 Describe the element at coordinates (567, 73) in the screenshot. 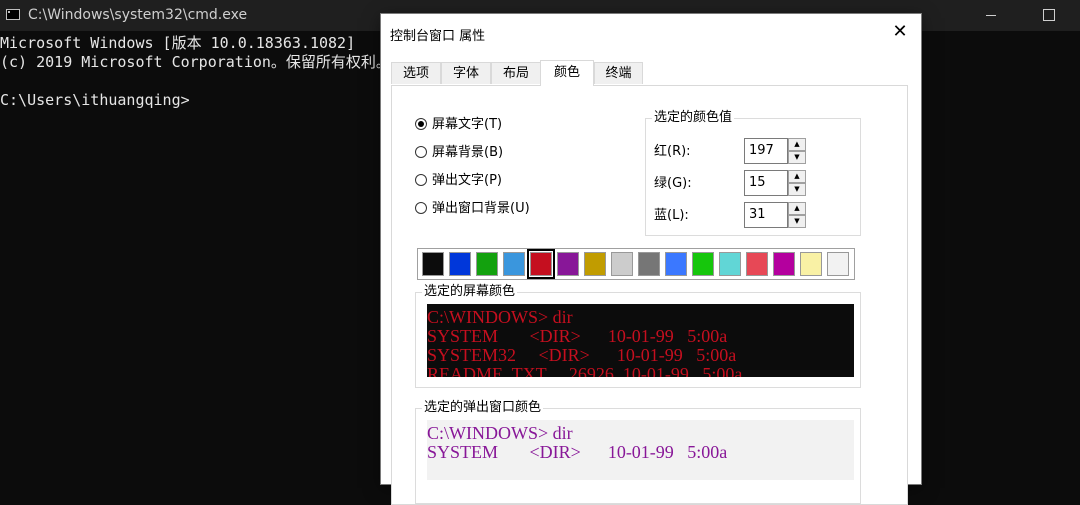

I see `tab-colors: 颜色` at that location.